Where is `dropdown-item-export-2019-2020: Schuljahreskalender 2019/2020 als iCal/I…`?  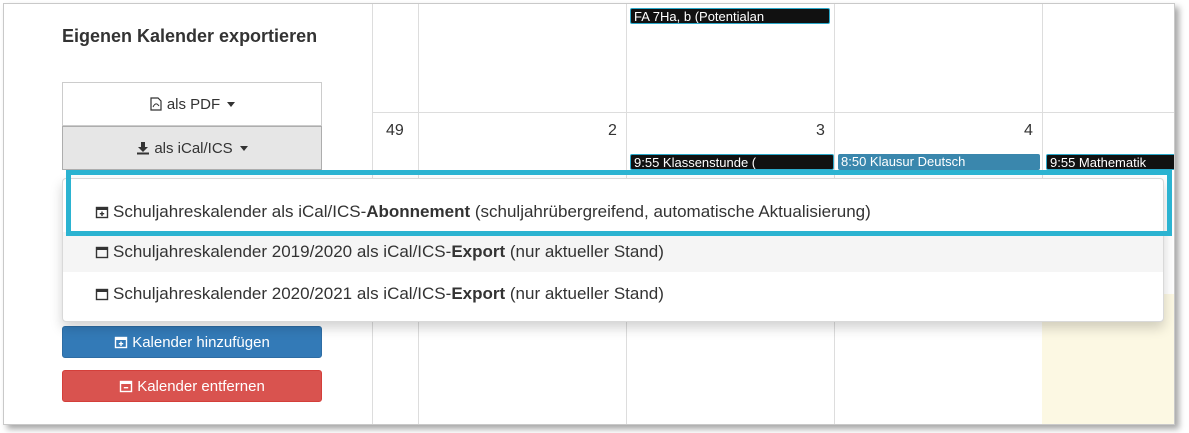
dropdown-item-export-2019-2020: Schuljahreskalender 2019/2020 als iCal/I… is located at coordinates (613, 252).